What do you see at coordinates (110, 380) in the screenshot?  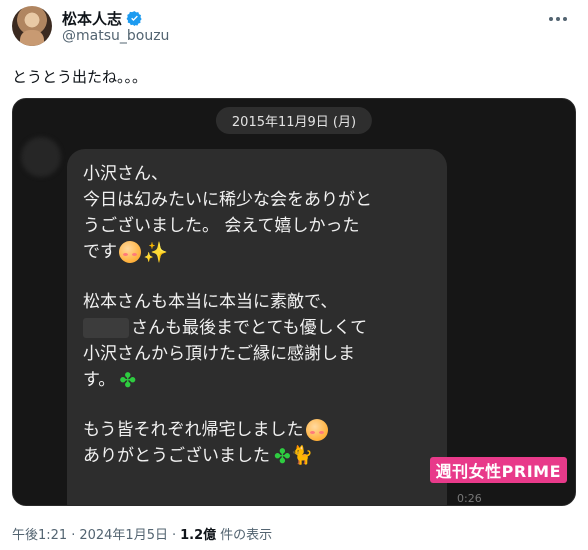 I see `message-line: す。 ✤` at bounding box center [110, 380].